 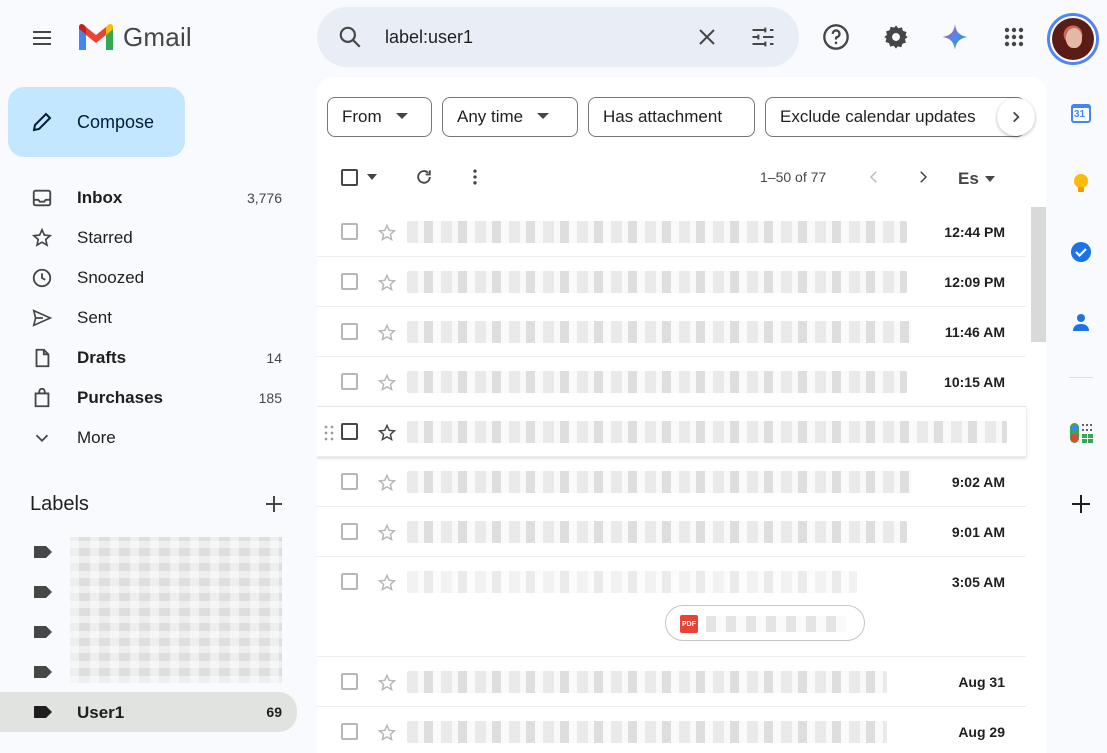 I want to click on email-row: Aug 31, so click(x=671, y=682).